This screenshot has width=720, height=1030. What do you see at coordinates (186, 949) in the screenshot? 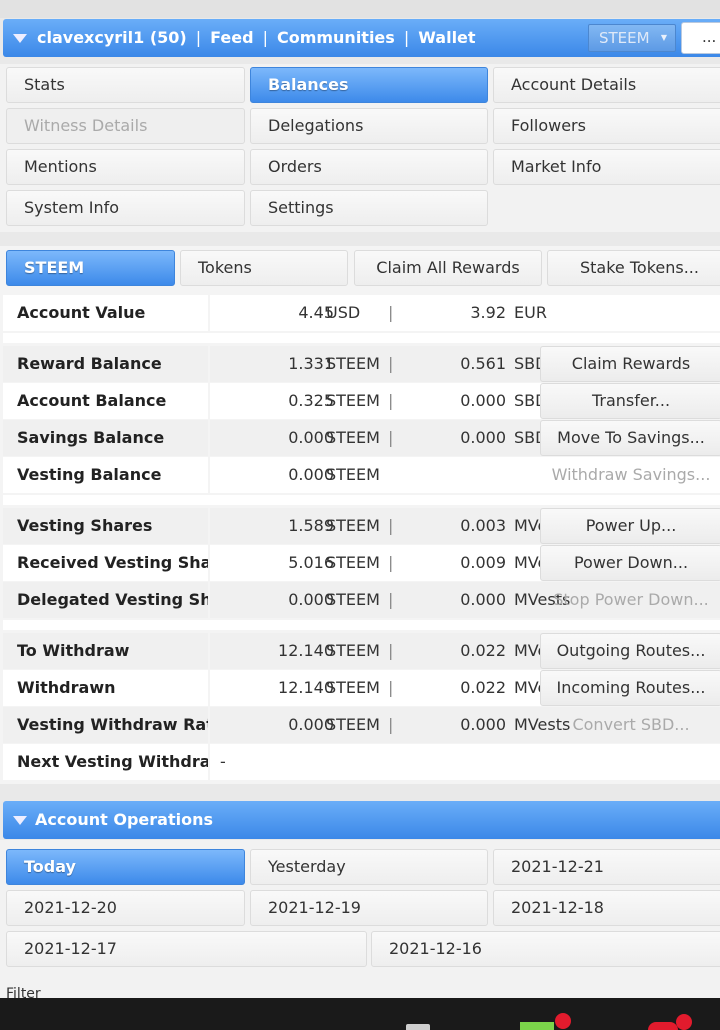
I see `tab-date: 2021-12-17` at bounding box center [186, 949].